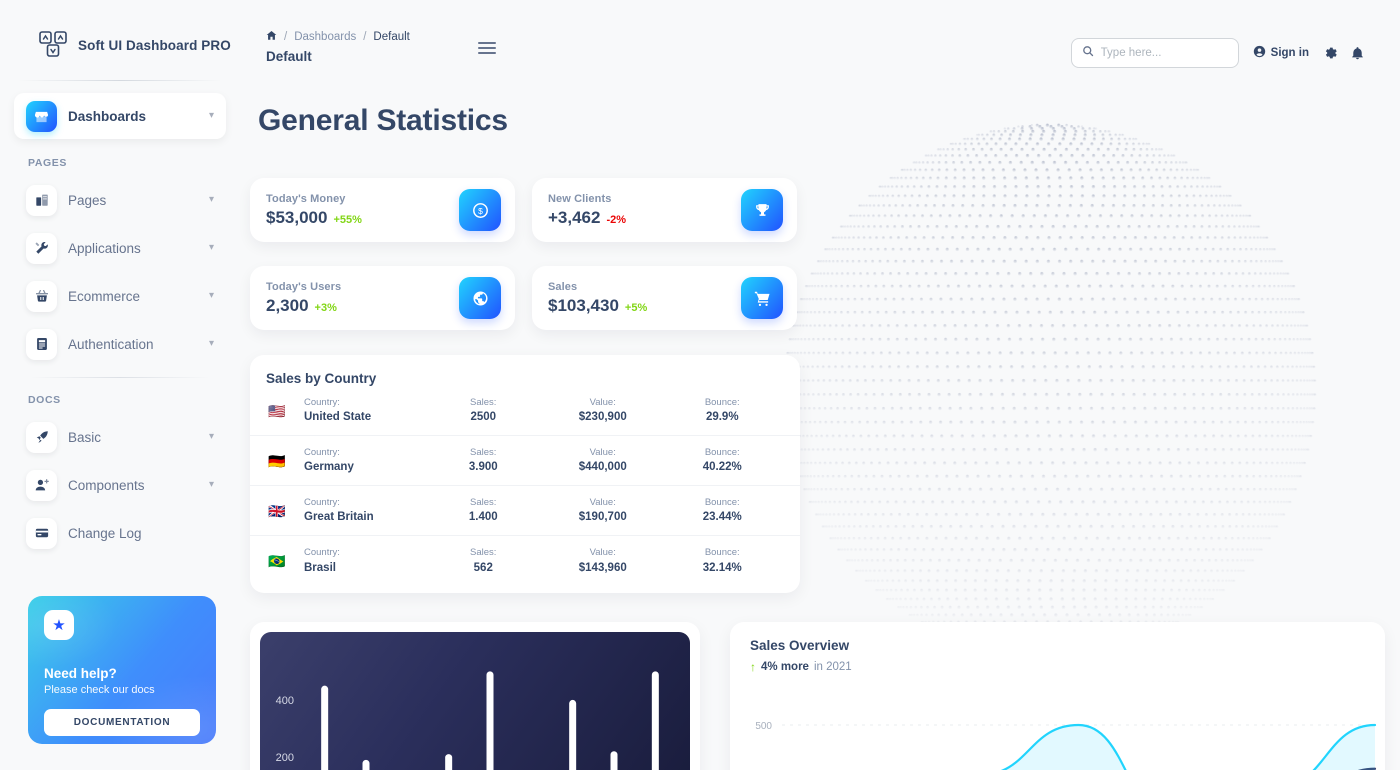 This screenshot has height=770, width=1400. Describe the element at coordinates (41, 344) in the screenshot. I see `document-icon` at that location.